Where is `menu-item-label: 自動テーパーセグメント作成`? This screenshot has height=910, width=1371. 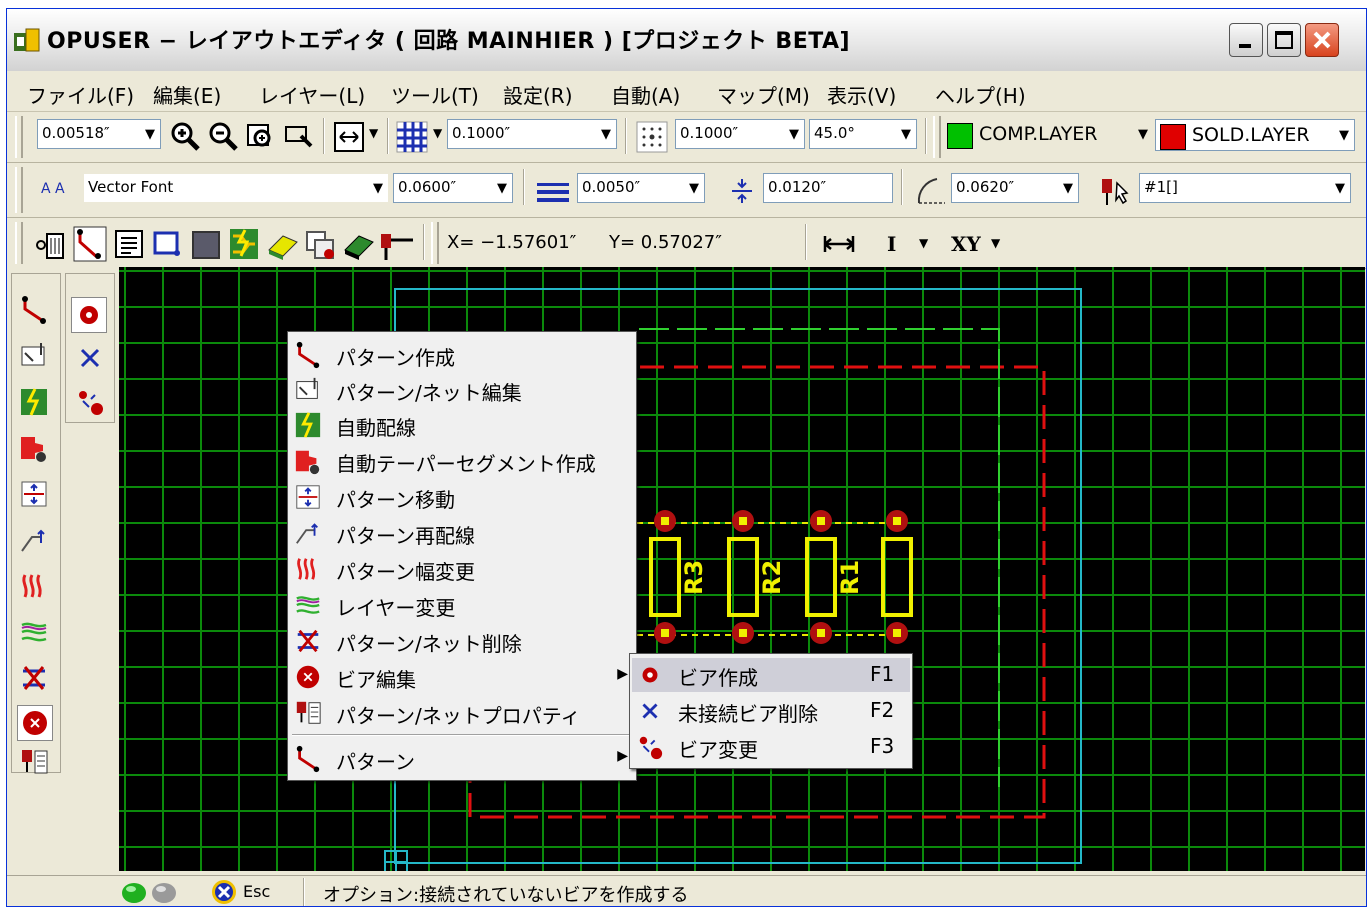 menu-item-label: 自動テーパーセグメント作成 is located at coordinates (466, 464).